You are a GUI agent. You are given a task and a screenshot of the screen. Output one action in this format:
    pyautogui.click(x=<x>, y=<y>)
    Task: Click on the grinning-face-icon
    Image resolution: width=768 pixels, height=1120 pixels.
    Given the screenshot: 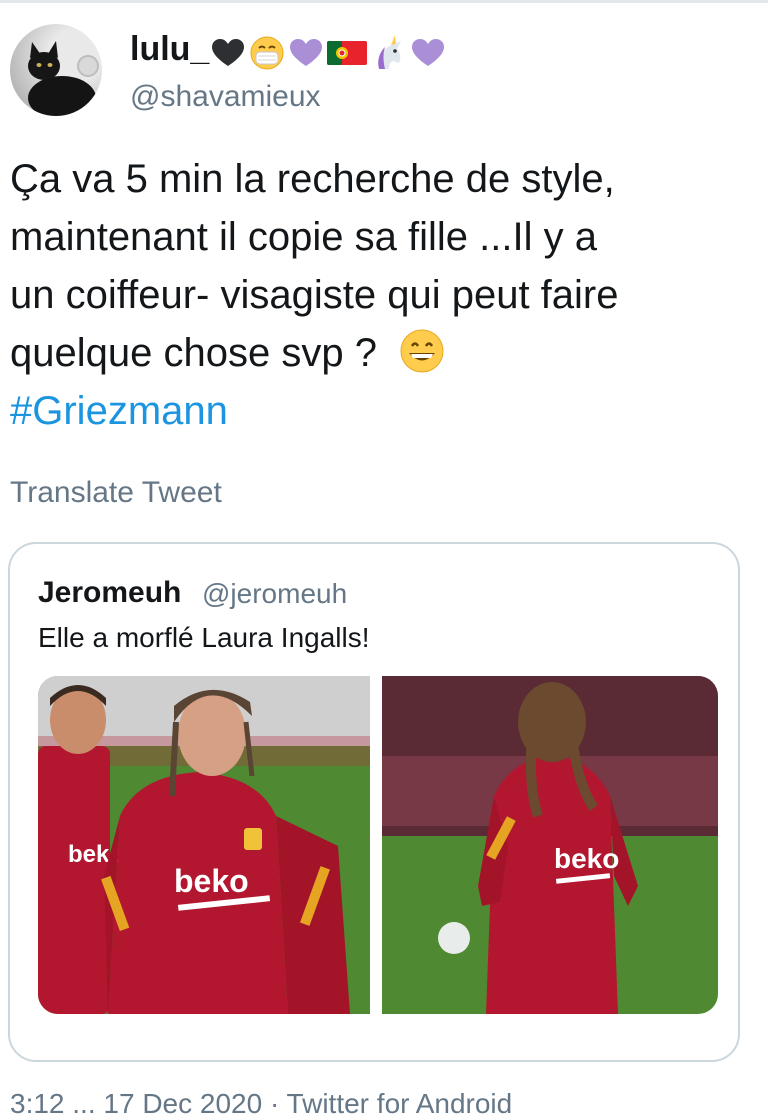 What is the action you would take?
    pyautogui.click(x=422, y=351)
    